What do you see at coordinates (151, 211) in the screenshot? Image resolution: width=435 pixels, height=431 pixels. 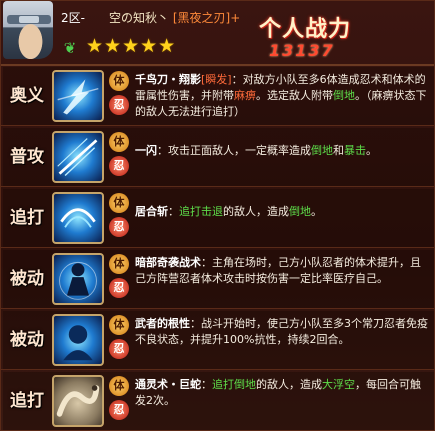 I see `skill-name: 居合斩` at bounding box center [151, 211].